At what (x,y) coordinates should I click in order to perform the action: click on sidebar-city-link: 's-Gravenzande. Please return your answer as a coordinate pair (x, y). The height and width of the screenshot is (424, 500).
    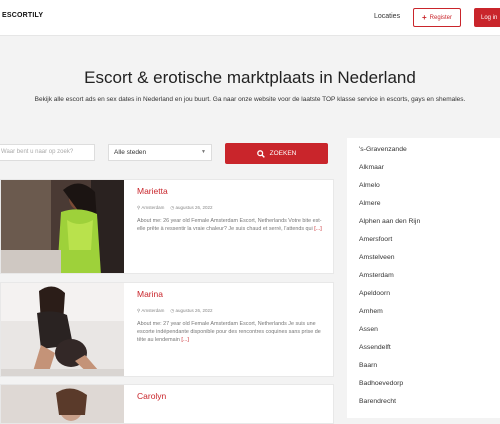
    Looking at the image, I should click on (383, 149).